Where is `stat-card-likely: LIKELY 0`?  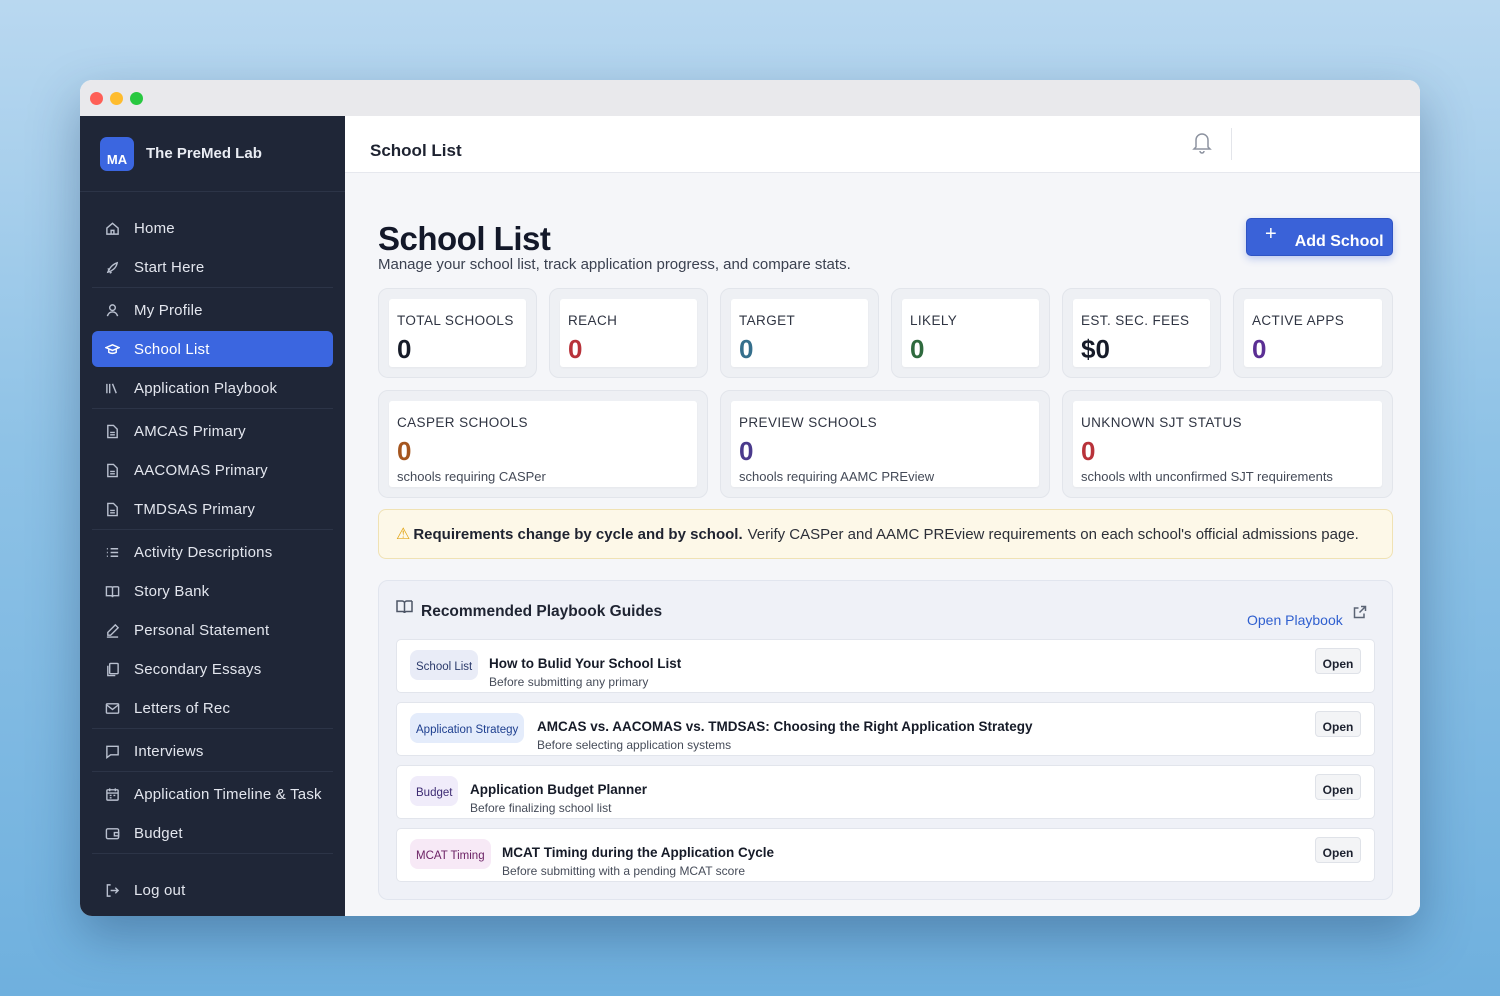 stat-card-likely: LIKELY 0 is located at coordinates (970, 333).